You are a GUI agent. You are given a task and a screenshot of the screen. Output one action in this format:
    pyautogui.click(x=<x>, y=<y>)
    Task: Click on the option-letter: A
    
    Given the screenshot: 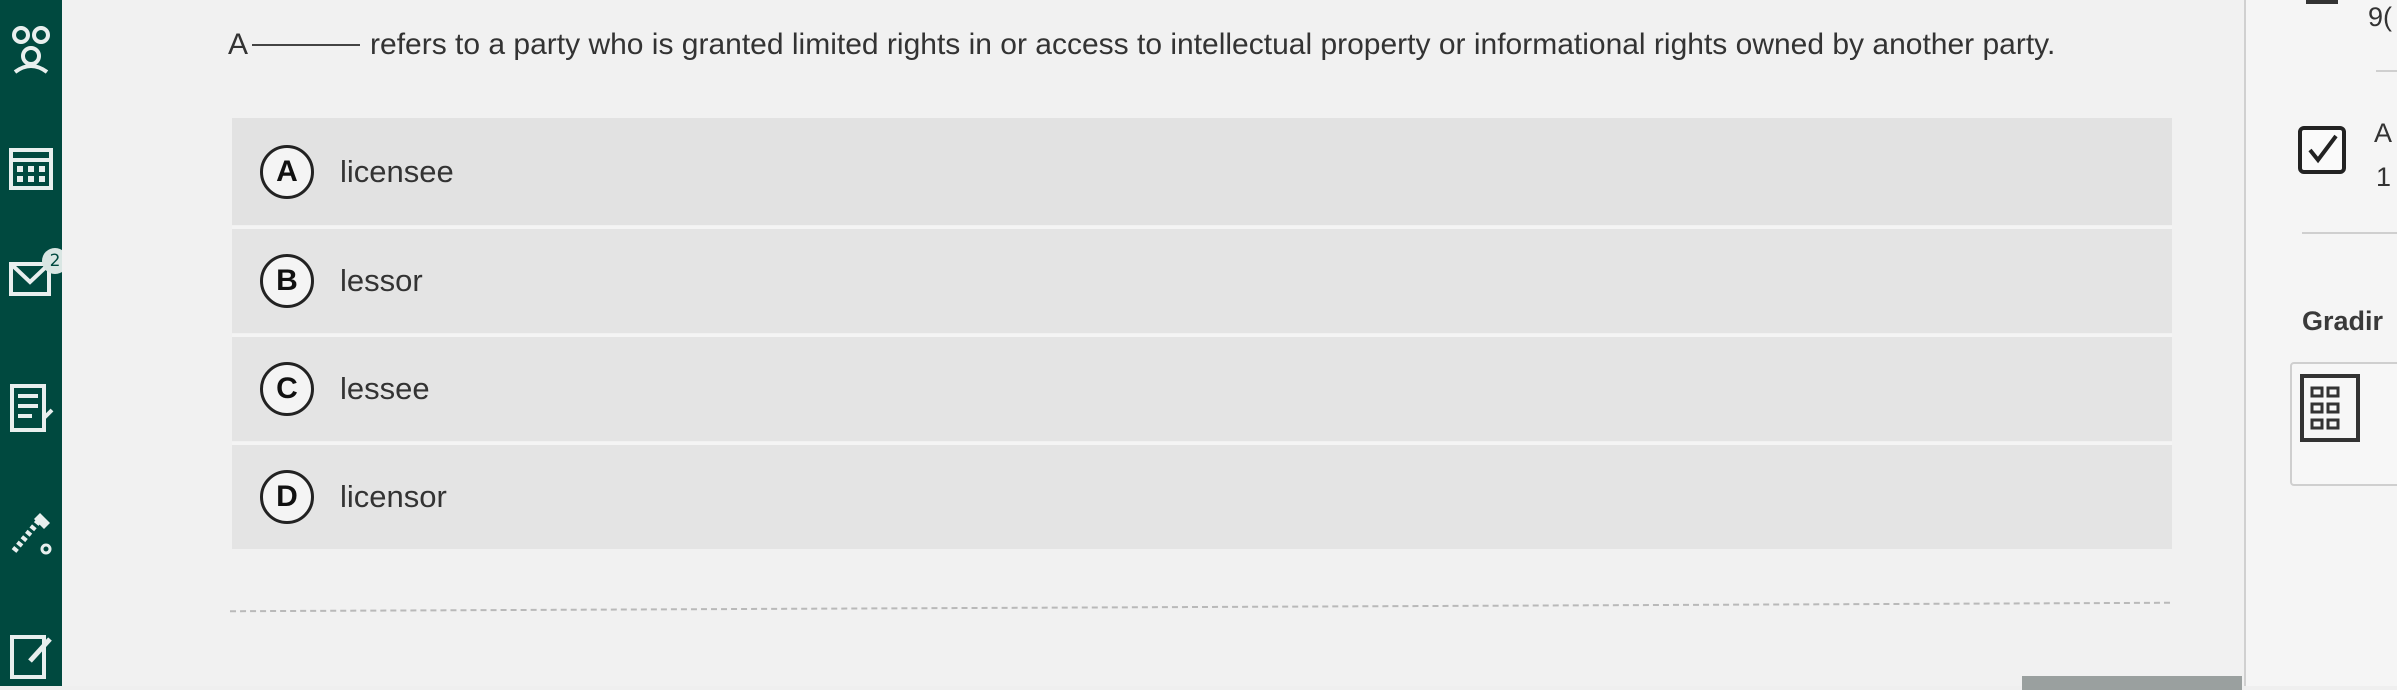 What is the action you would take?
    pyautogui.click(x=287, y=171)
    